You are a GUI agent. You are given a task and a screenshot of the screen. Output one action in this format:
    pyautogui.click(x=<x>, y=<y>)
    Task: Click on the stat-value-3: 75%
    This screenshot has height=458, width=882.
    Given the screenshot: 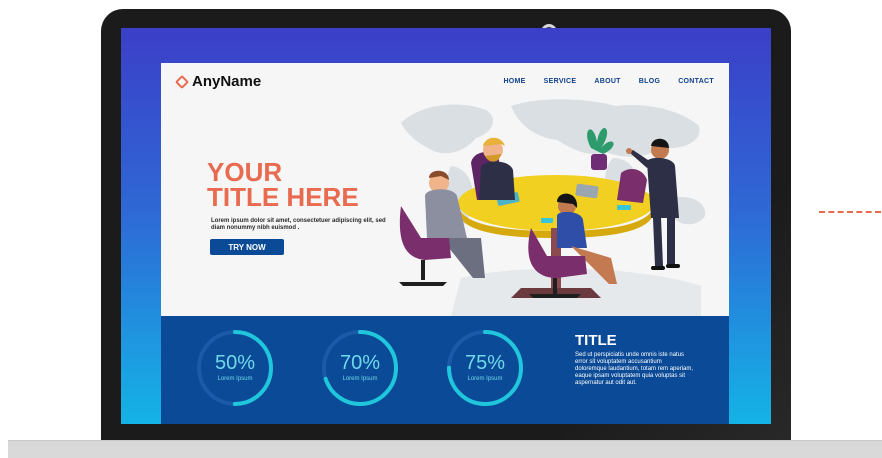 What is the action you would take?
    pyautogui.click(x=485, y=363)
    